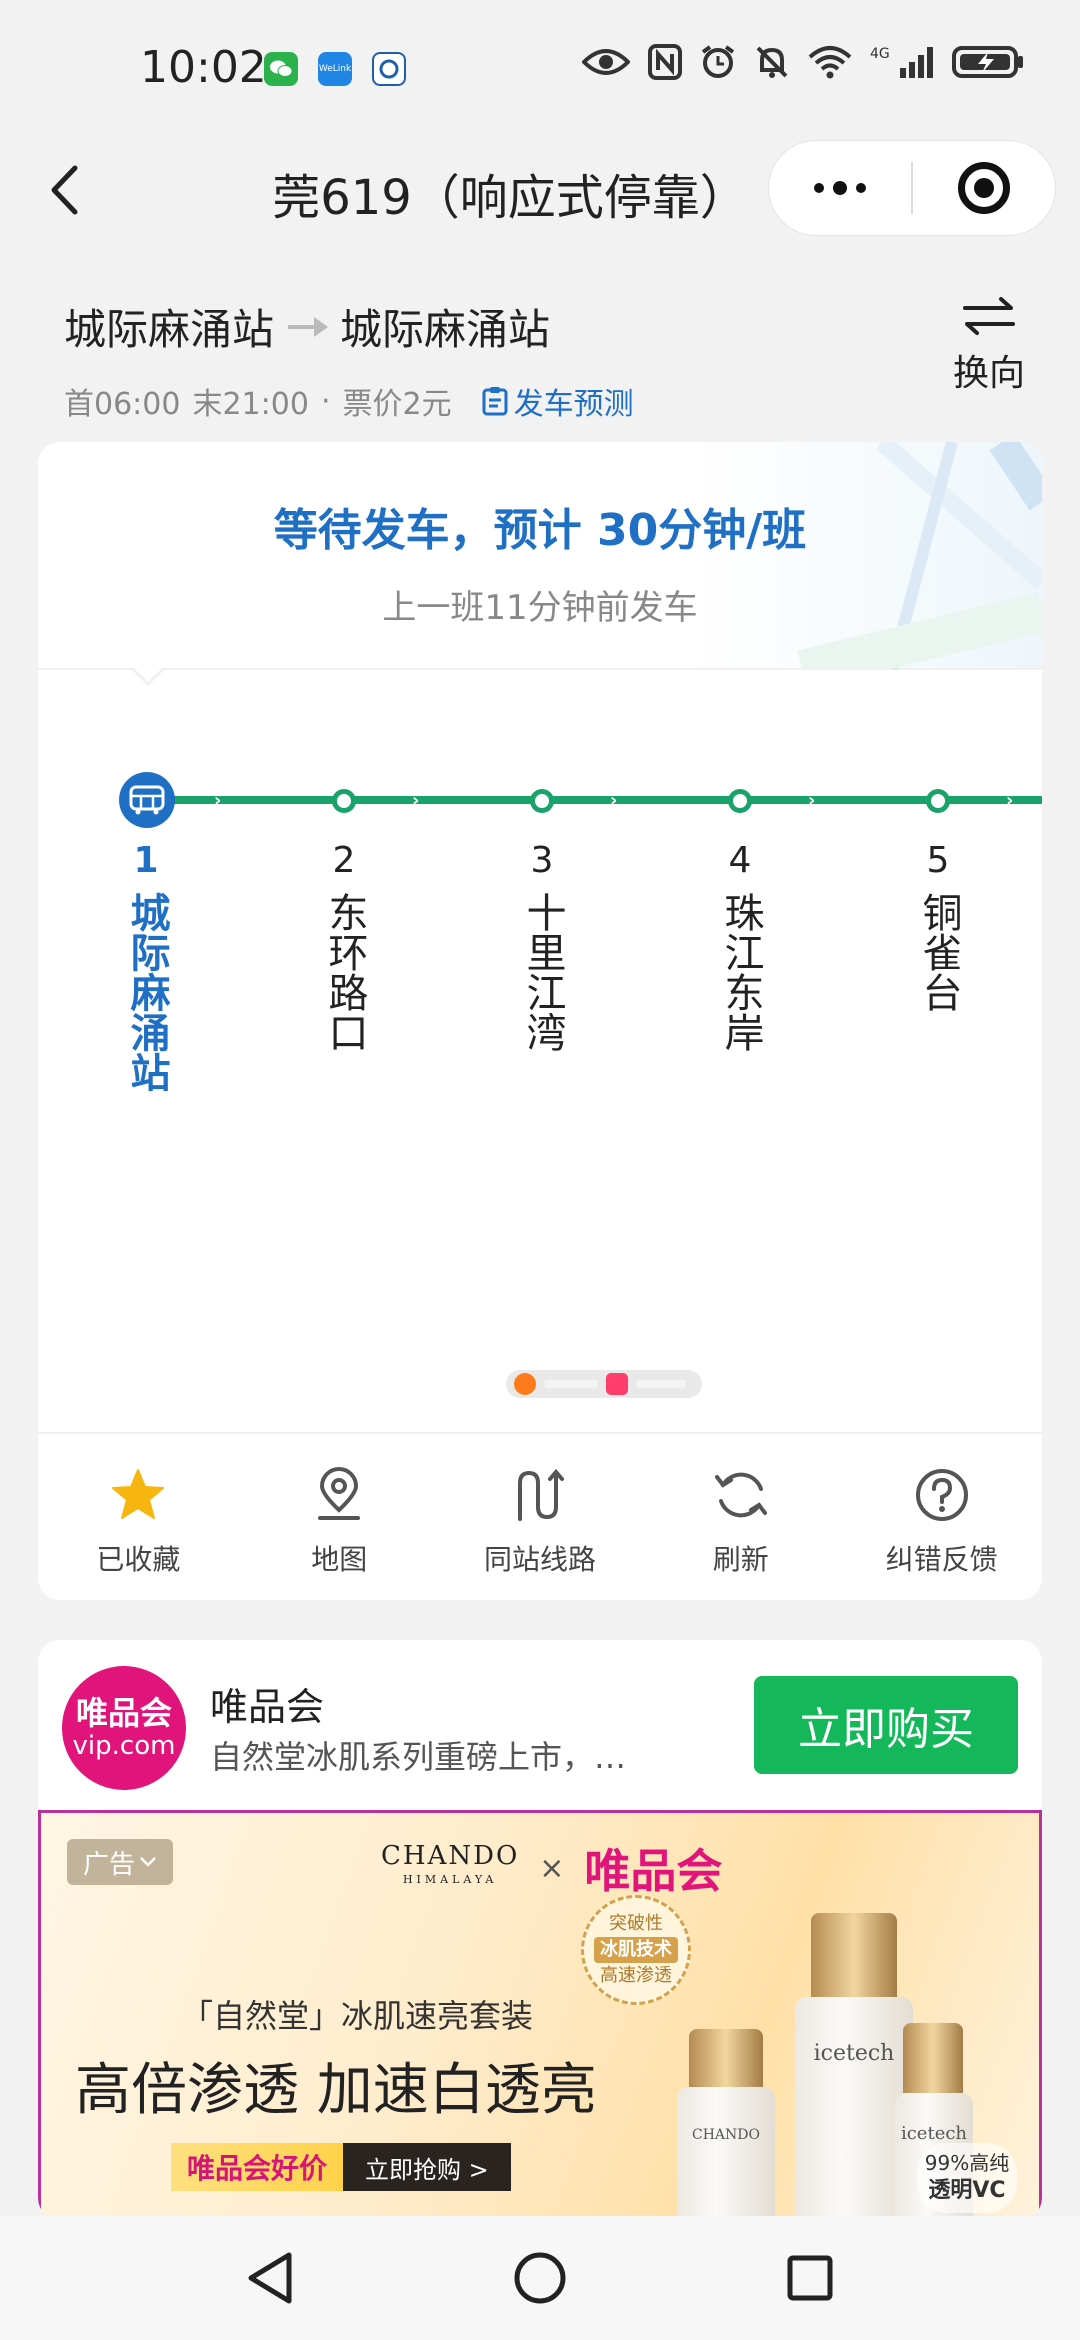 Image resolution: width=1080 pixels, height=2340 pixels. Describe the element at coordinates (880, 54) in the screenshot. I see `svg-text: 4G` at that location.